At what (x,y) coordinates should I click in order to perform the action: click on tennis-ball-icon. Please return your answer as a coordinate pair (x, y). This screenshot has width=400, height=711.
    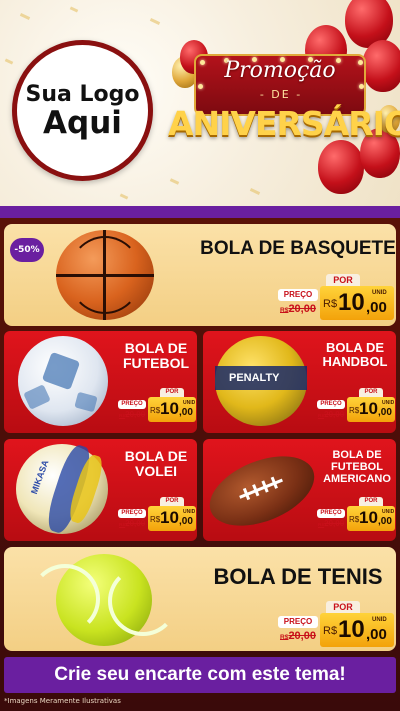
    Looking at the image, I should click on (104, 600).